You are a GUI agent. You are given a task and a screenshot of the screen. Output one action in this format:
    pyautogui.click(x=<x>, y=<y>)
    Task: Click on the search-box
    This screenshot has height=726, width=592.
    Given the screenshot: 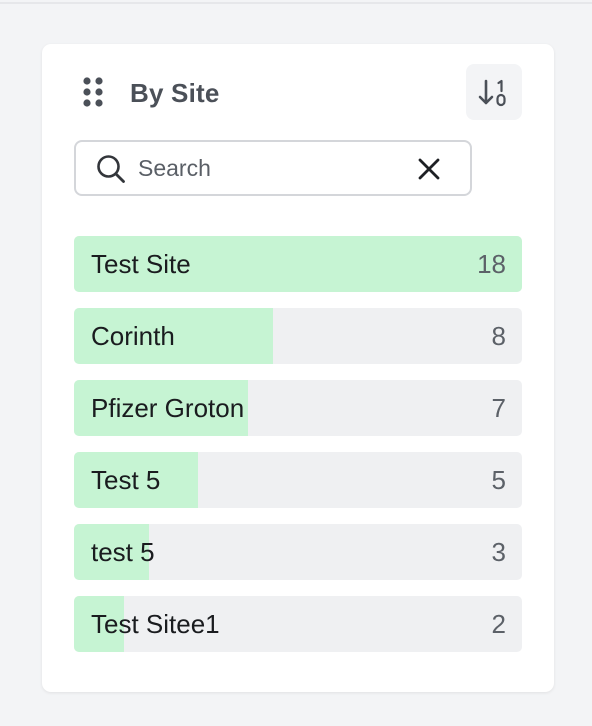 What is the action you would take?
    pyautogui.click(x=273, y=168)
    